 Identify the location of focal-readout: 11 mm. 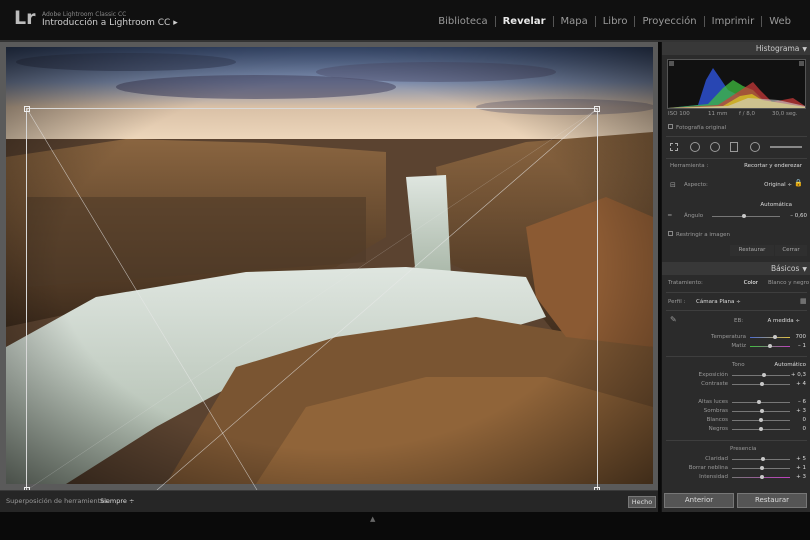
(718, 114).